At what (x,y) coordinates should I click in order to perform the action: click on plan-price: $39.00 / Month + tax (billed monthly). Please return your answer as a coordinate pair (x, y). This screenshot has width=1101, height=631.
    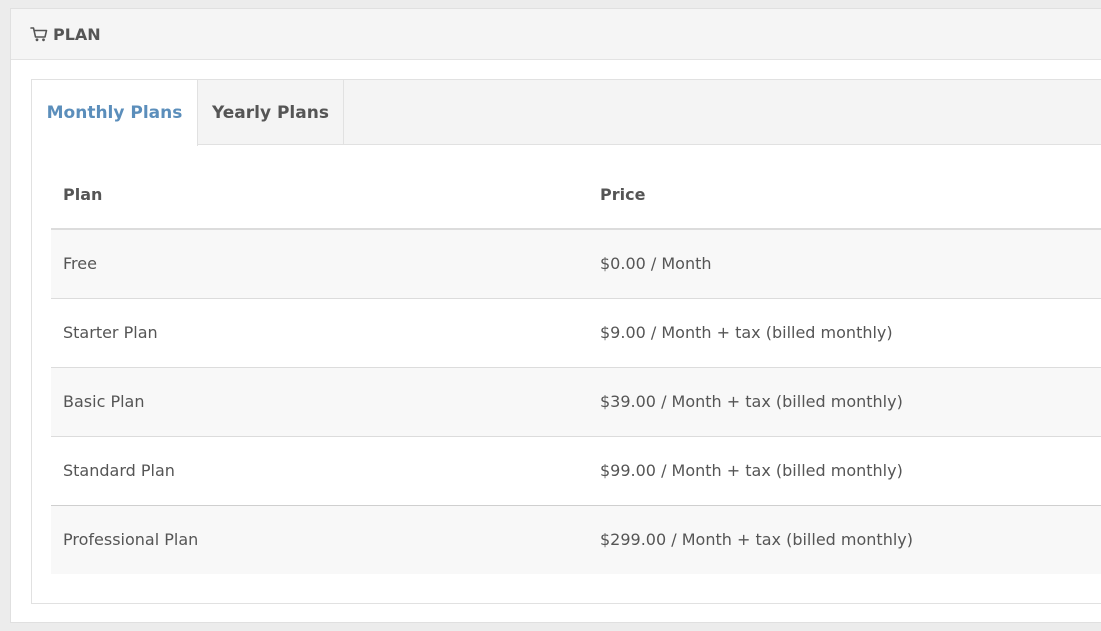
    Looking at the image, I should click on (844, 401).